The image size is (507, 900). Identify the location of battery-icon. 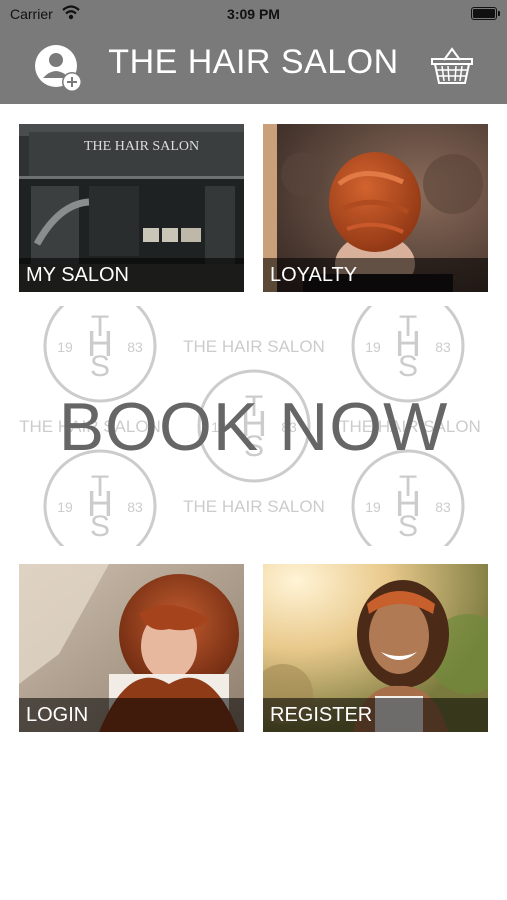
(485, 13).